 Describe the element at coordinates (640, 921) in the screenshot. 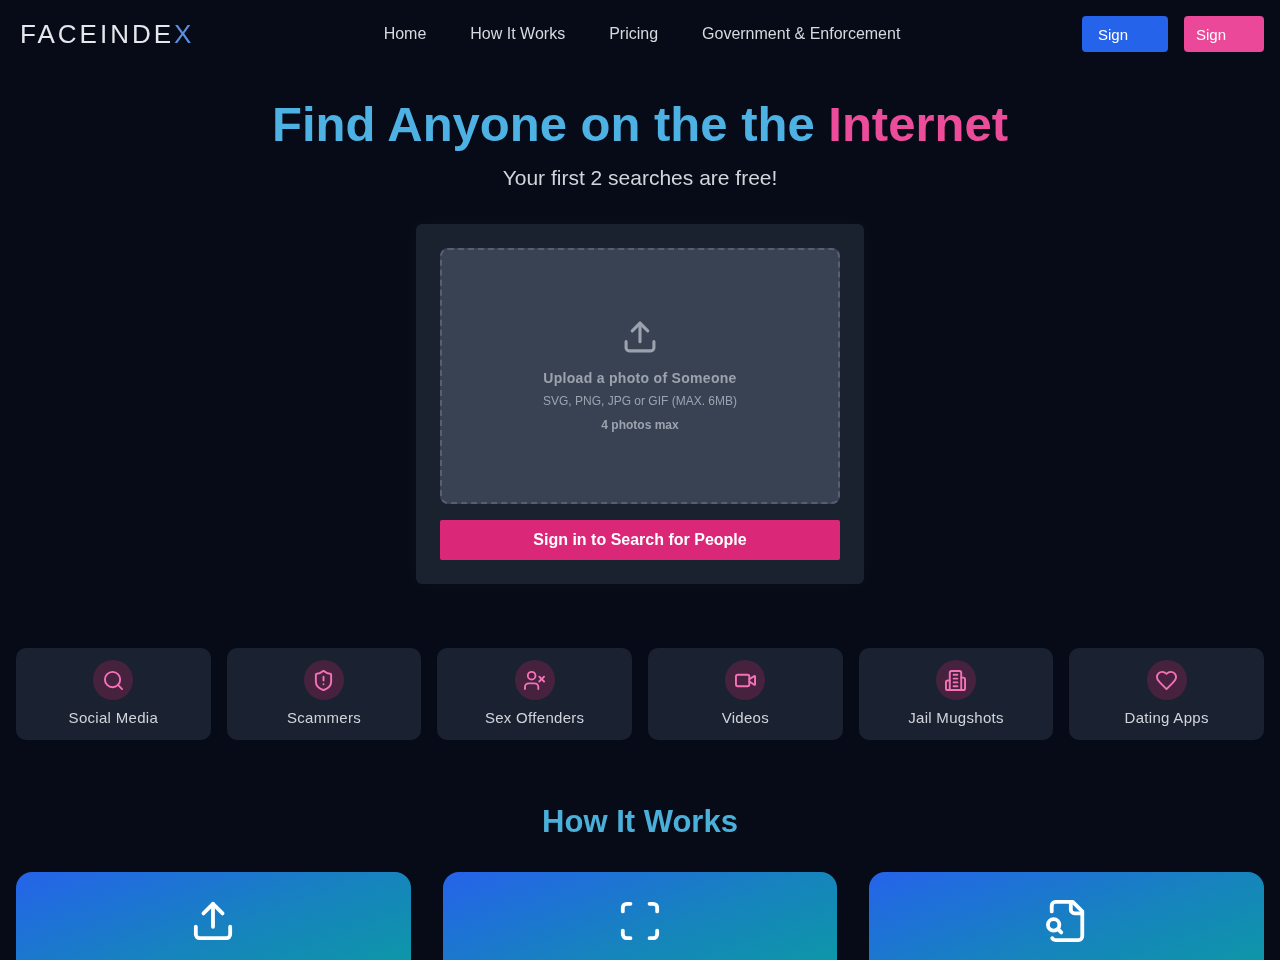

I see `scan-frame-icon` at that location.